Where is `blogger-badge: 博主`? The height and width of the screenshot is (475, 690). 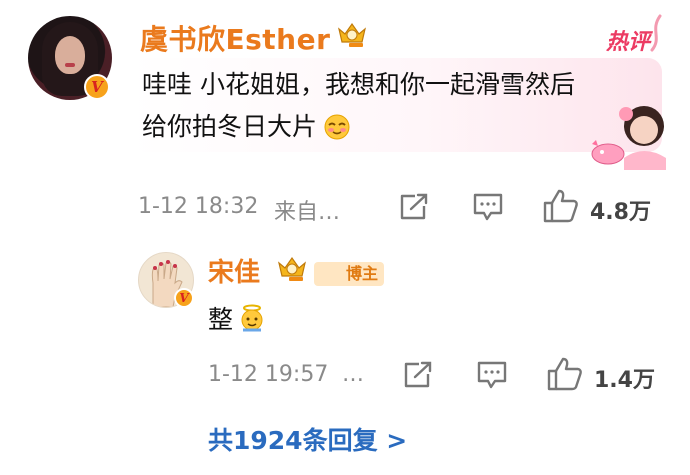 blogger-badge: 博主 is located at coordinates (349, 274).